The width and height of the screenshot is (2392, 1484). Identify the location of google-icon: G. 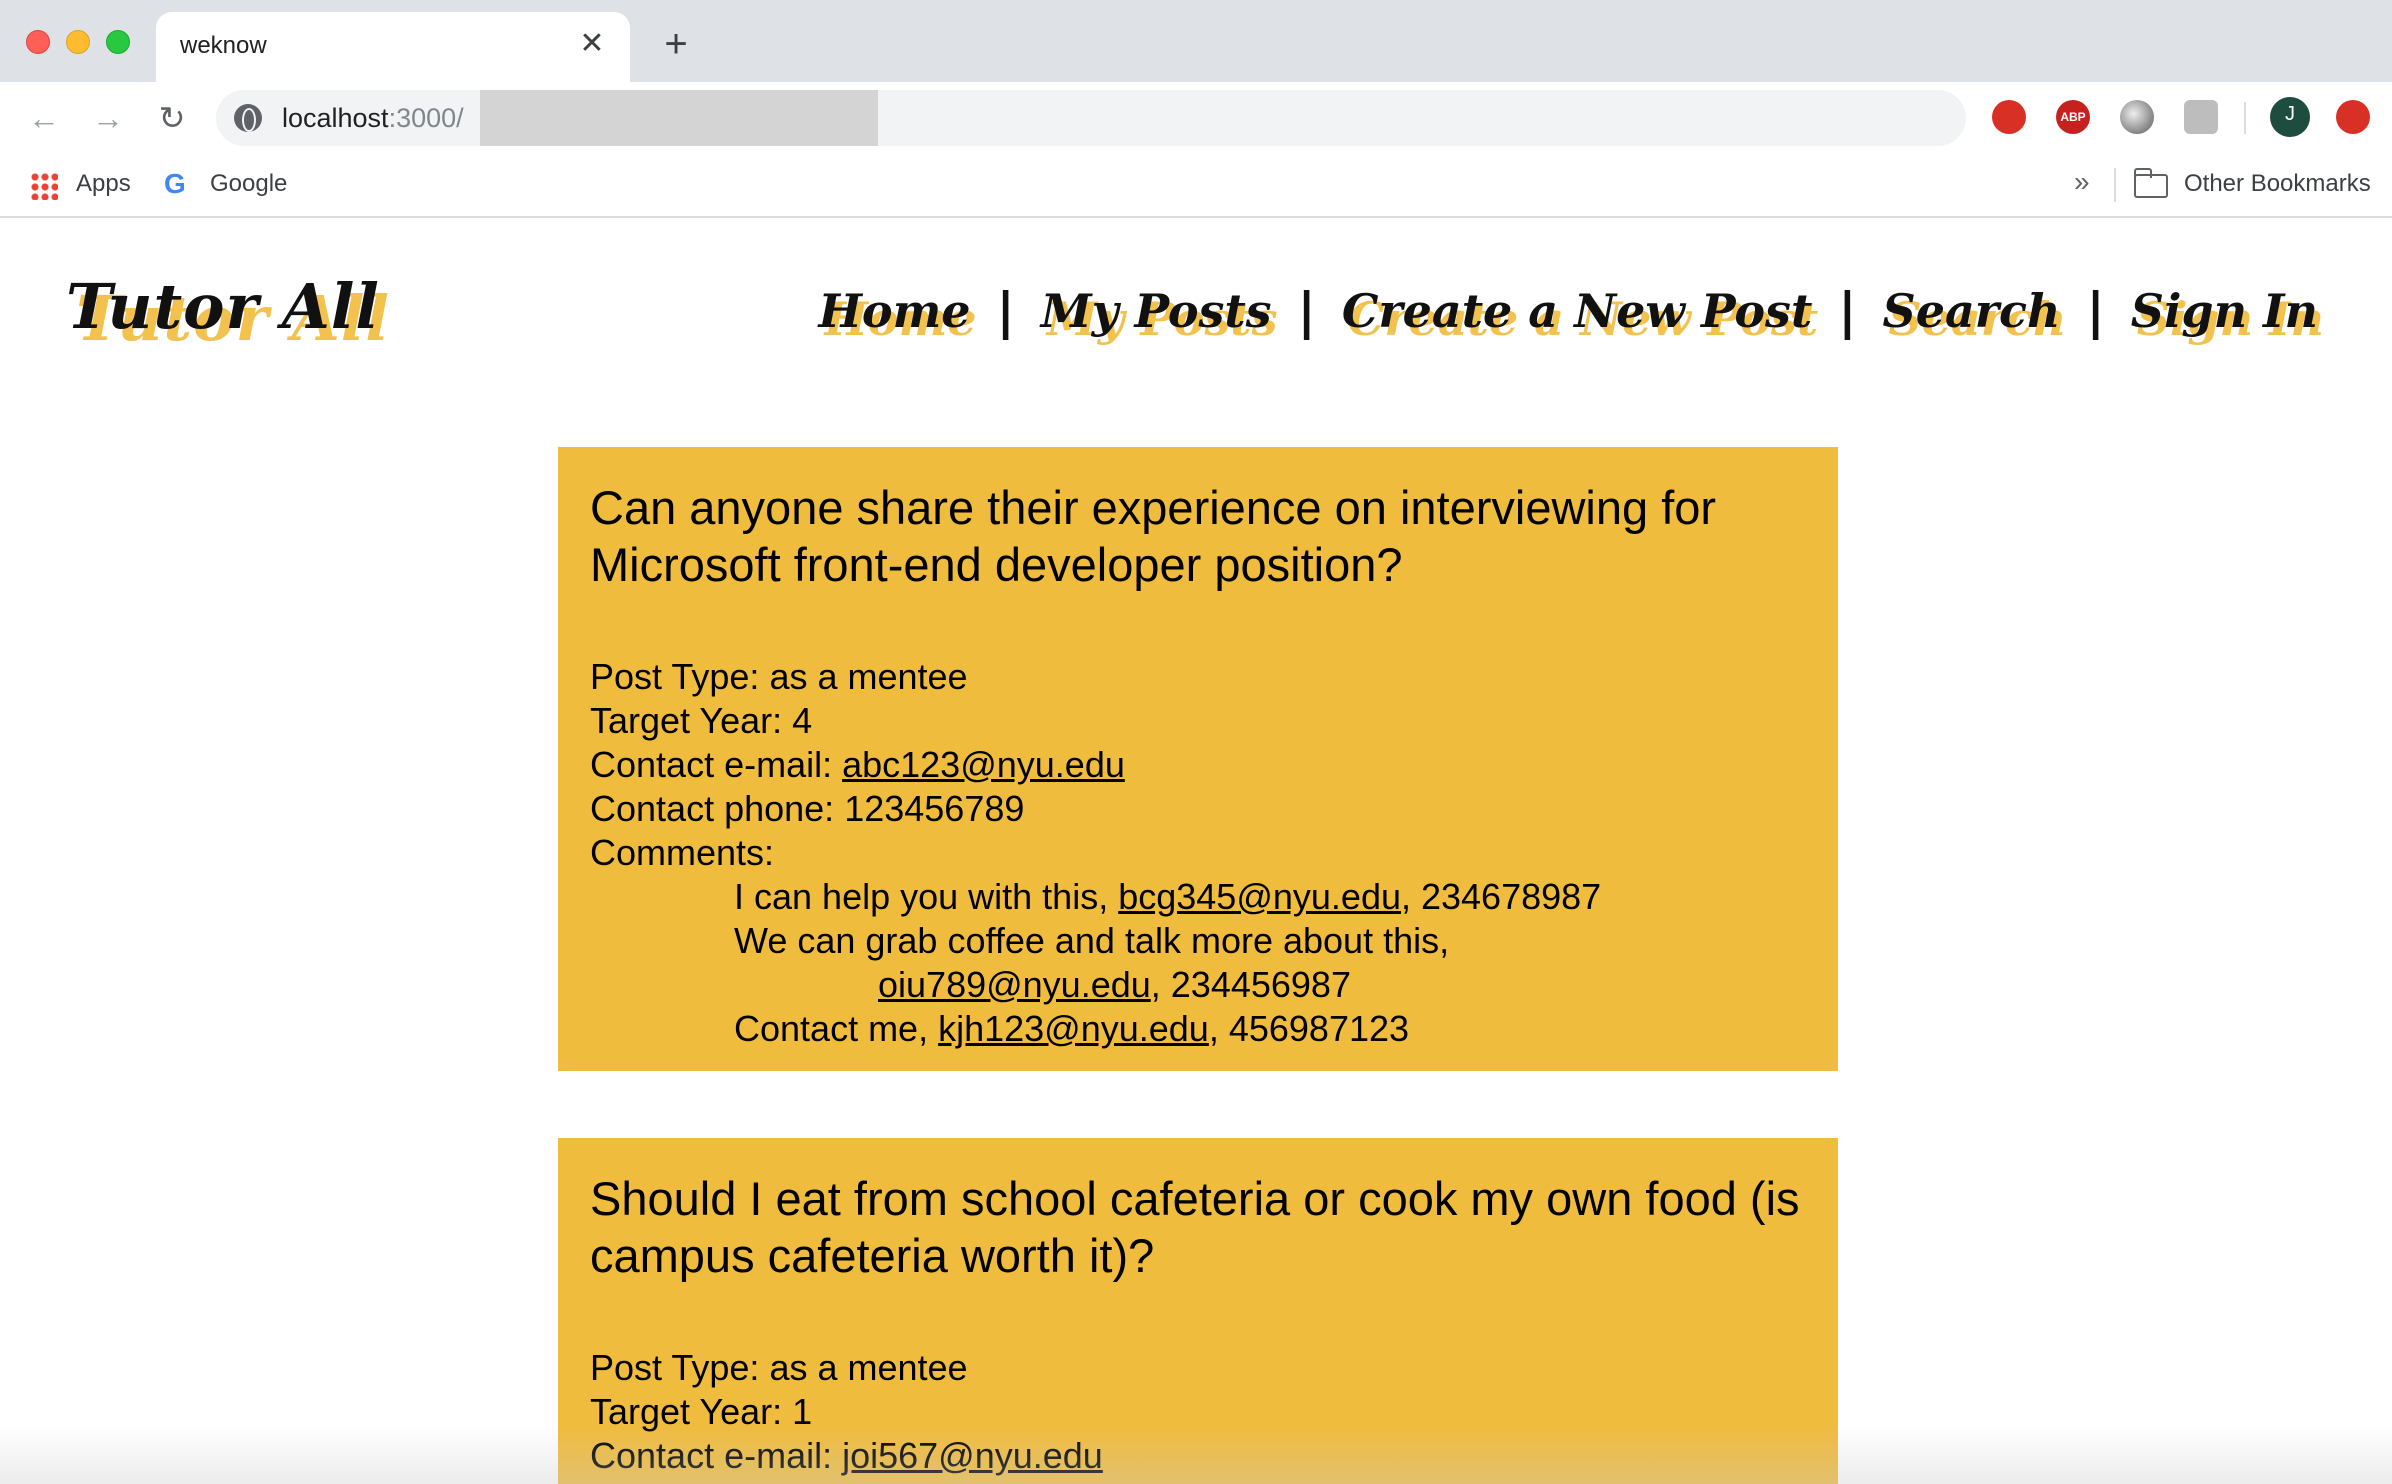
(175, 184).